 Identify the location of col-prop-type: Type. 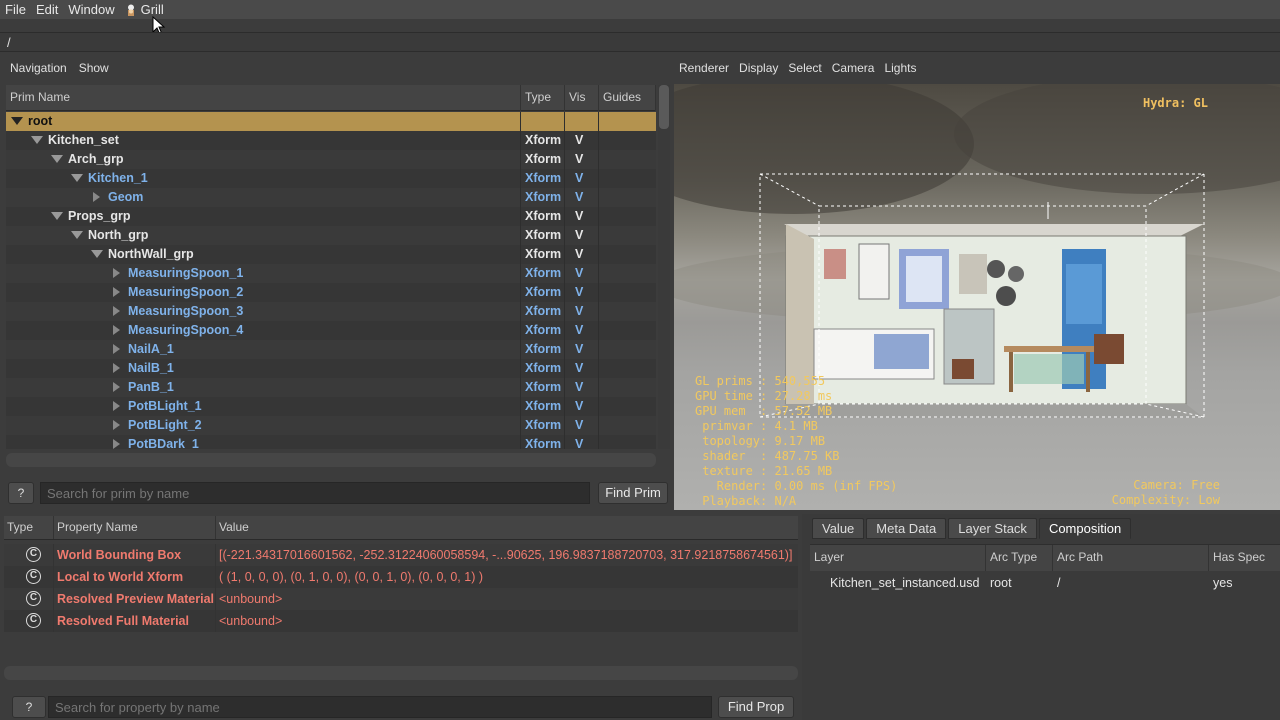
(29, 527).